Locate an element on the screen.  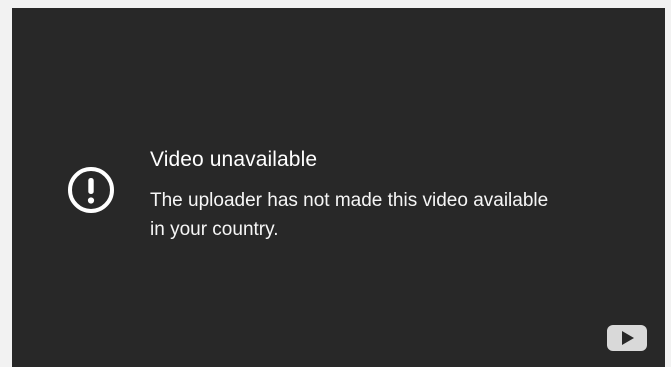
error-title: Video unavailable is located at coordinates (234, 159).